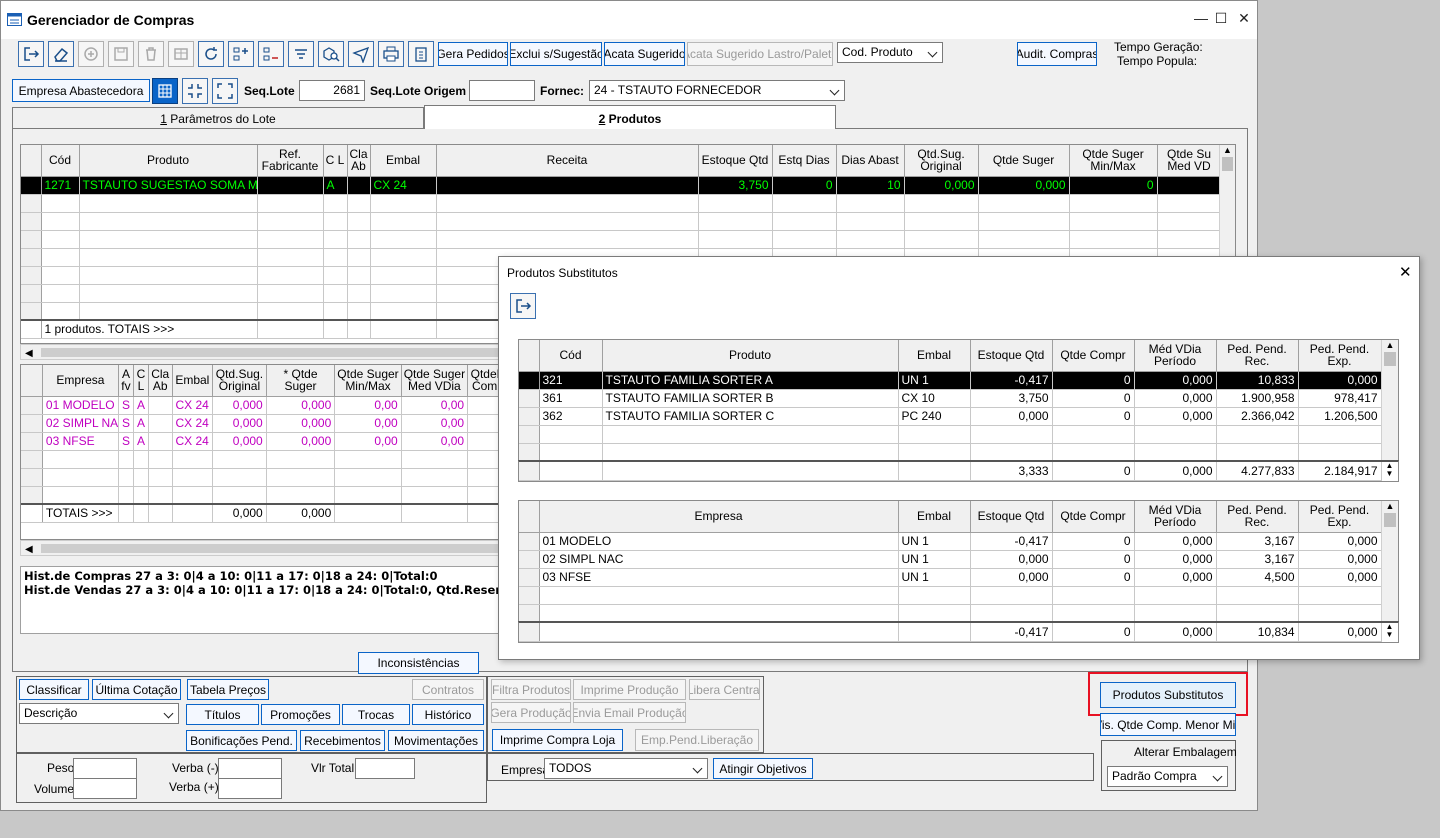 The height and width of the screenshot is (838, 1440). Describe the element at coordinates (502, 90) in the screenshot. I see `seq-lote-origem-input` at that location.